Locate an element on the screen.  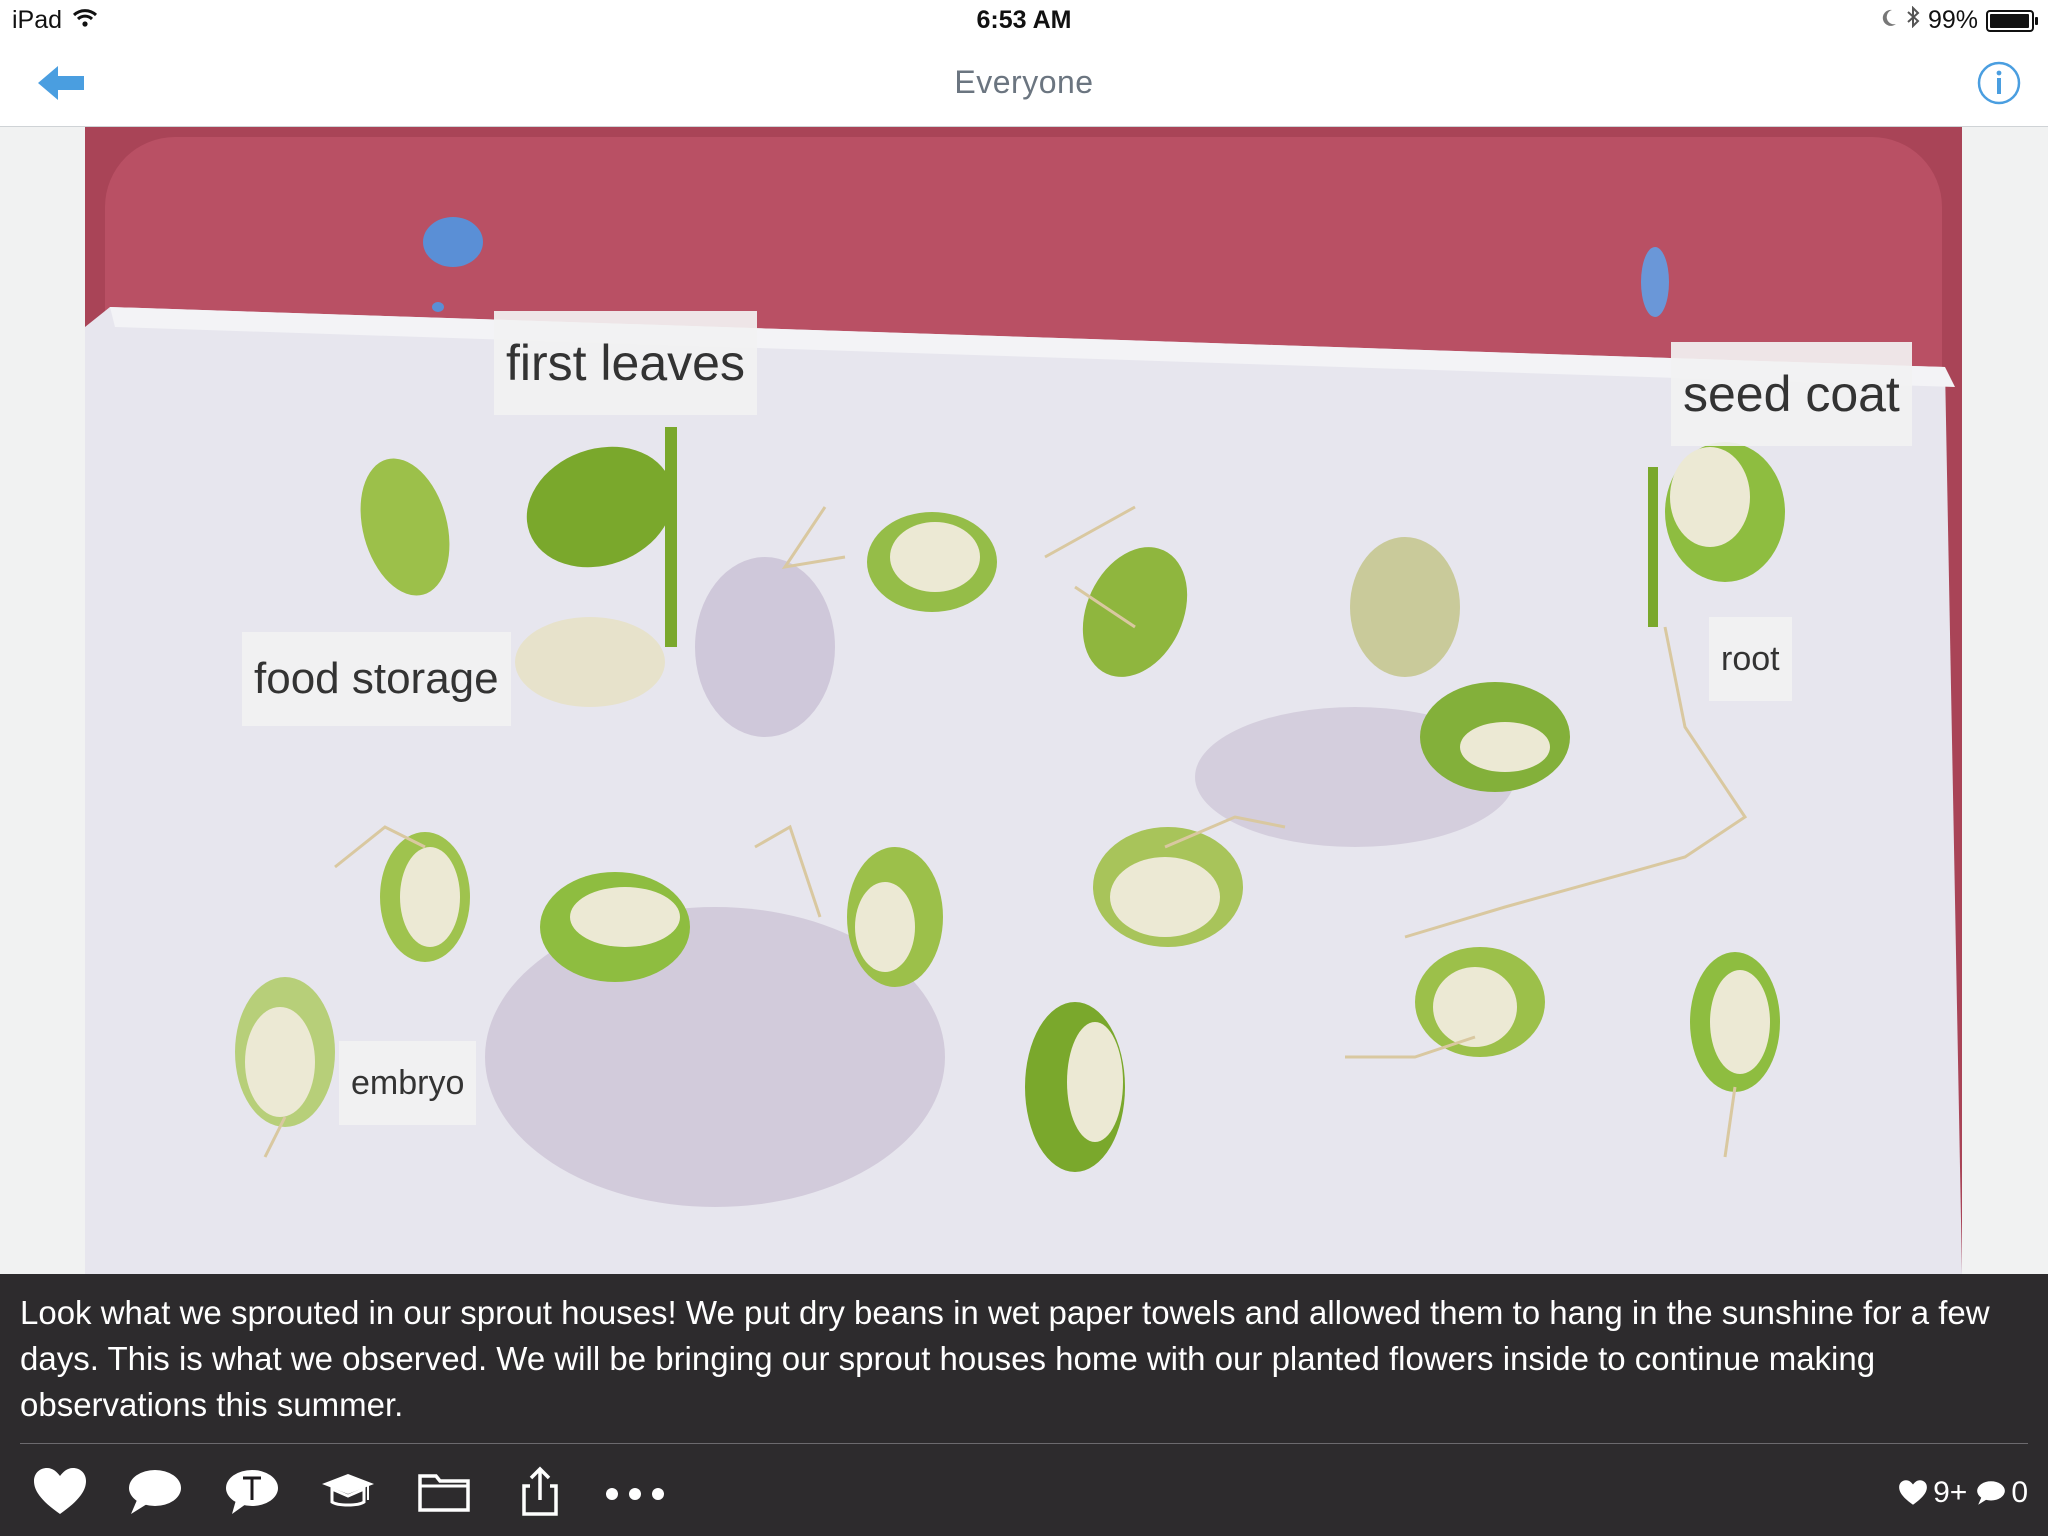
status-bar: iPad 6:53 AM 99% is located at coordinates (1024, 20).